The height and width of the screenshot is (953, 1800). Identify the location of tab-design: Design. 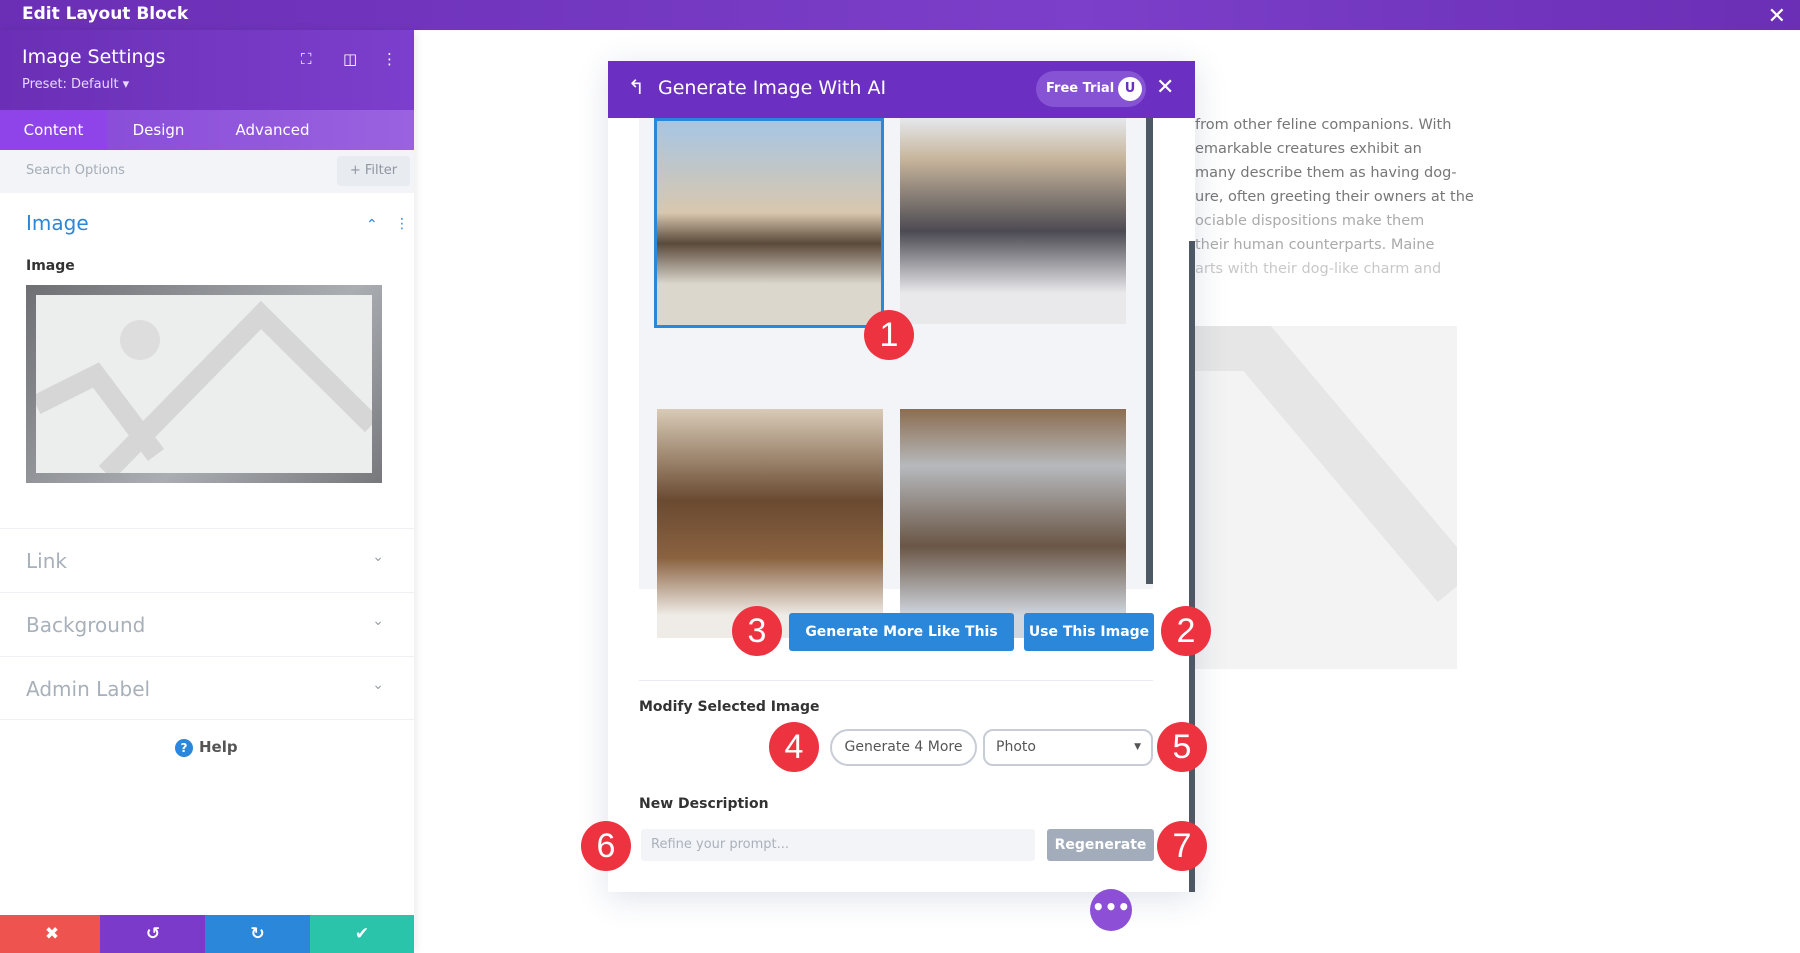
(158, 130).